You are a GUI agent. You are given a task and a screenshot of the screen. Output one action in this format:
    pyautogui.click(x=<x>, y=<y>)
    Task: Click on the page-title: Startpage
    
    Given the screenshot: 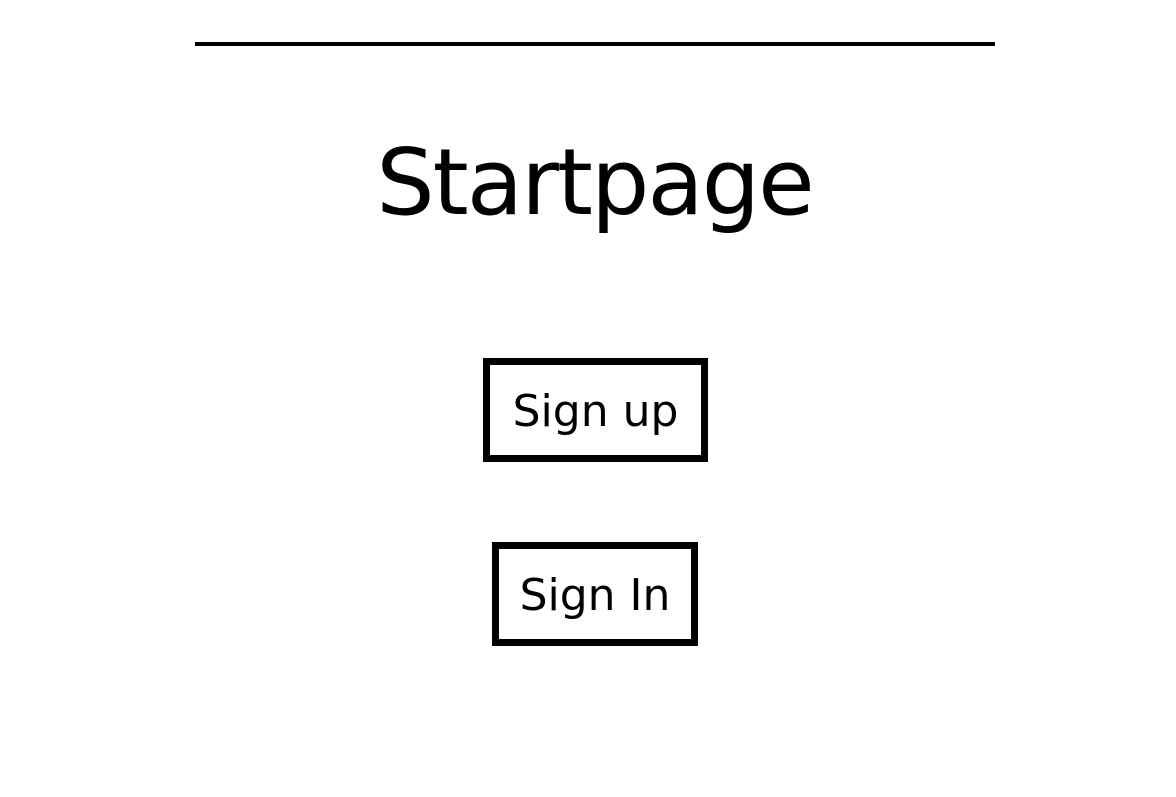 What is the action you would take?
    pyautogui.click(x=595, y=182)
    